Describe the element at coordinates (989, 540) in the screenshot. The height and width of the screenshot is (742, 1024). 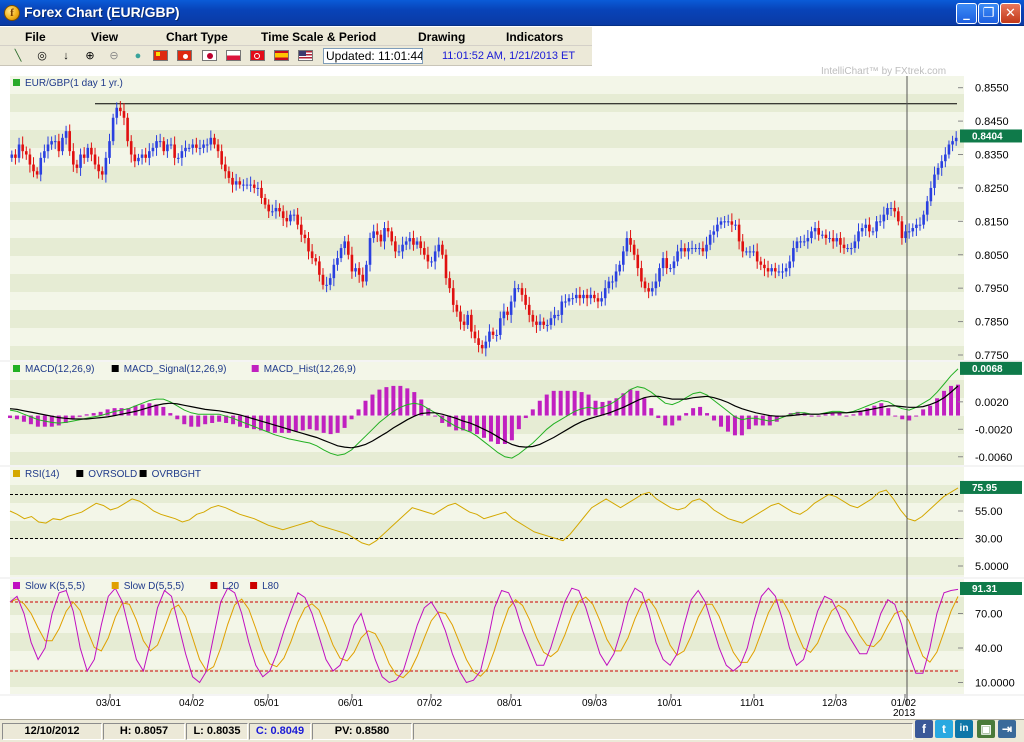
I see `rsi-tick-label: 30.00` at that location.